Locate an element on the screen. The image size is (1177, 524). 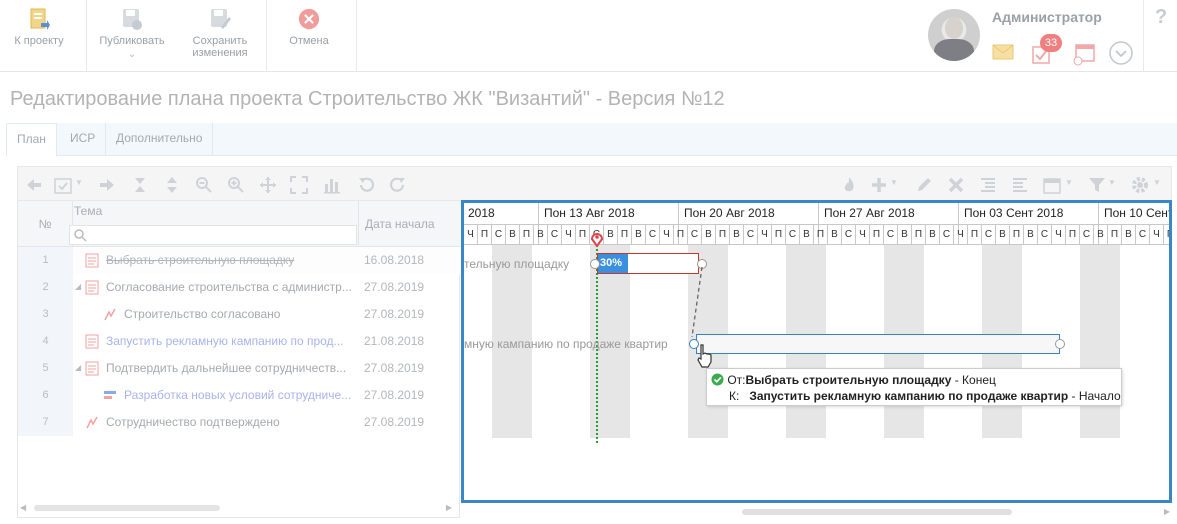
day-header-cell: Ч is located at coordinates (569, 234).